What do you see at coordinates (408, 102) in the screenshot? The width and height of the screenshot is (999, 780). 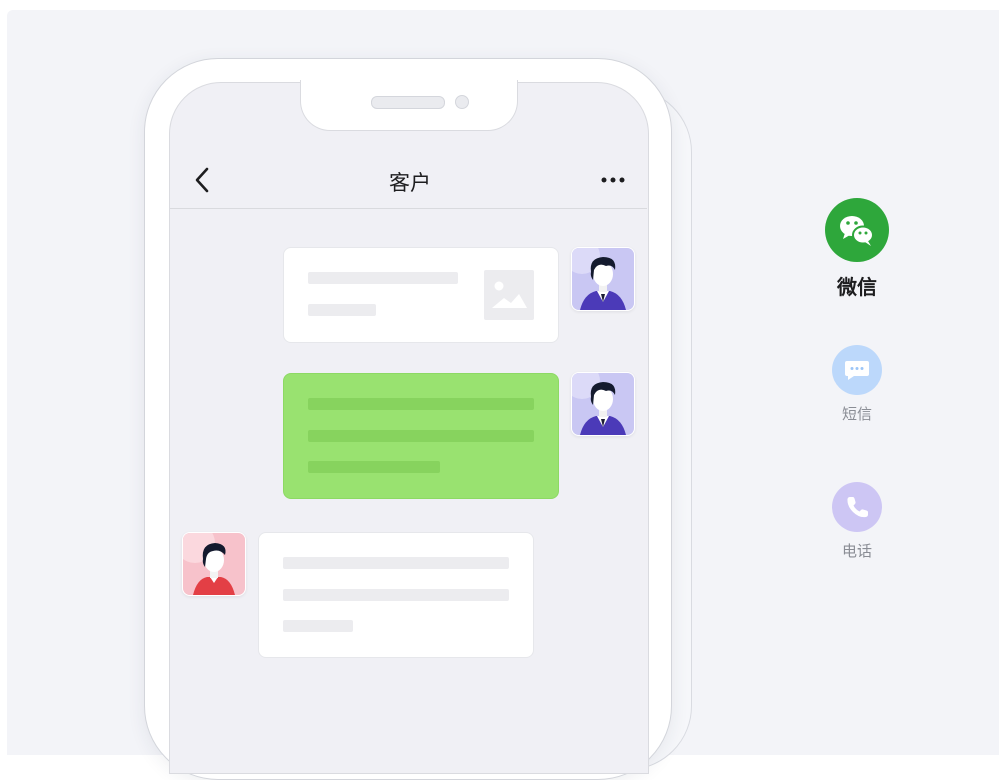 I see `phone-speaker` at bounding box center [408, 102].